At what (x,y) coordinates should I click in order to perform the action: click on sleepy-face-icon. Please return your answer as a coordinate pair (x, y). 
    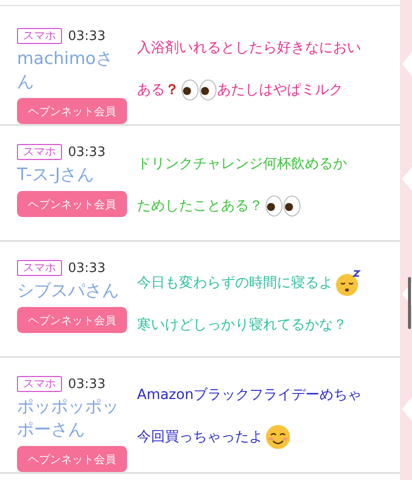
    Looking at the image, I should click on (349, 283).